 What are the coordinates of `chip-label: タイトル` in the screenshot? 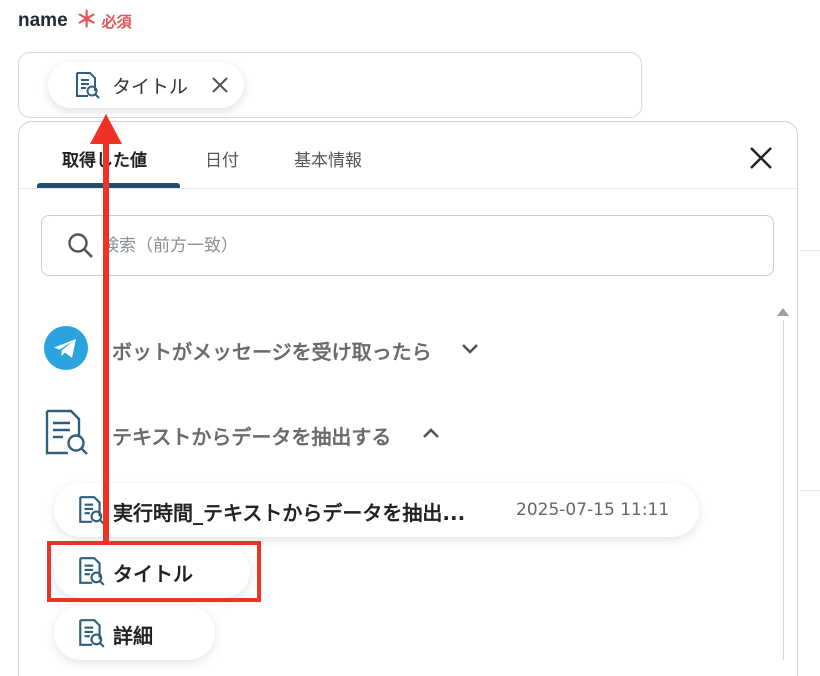 It's located at (150, 86).